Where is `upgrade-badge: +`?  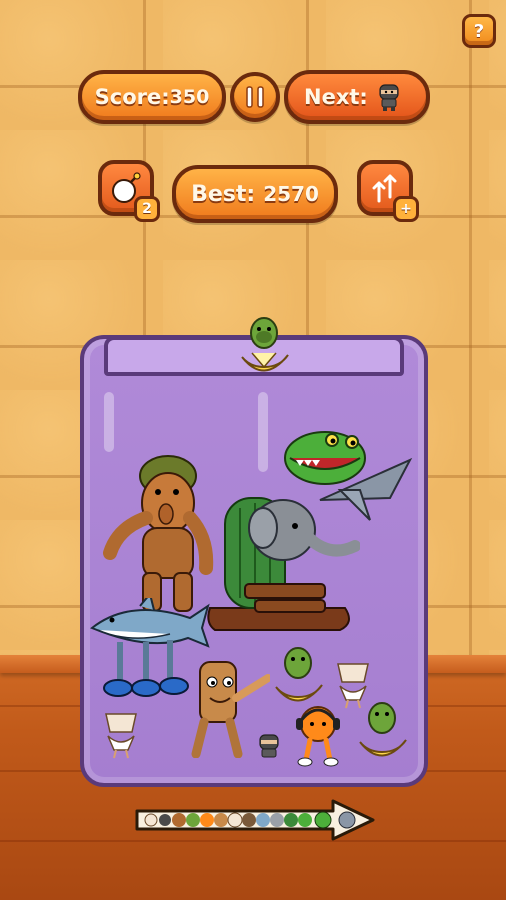
upgrade-badge: + is located at coordinates (406, 209).